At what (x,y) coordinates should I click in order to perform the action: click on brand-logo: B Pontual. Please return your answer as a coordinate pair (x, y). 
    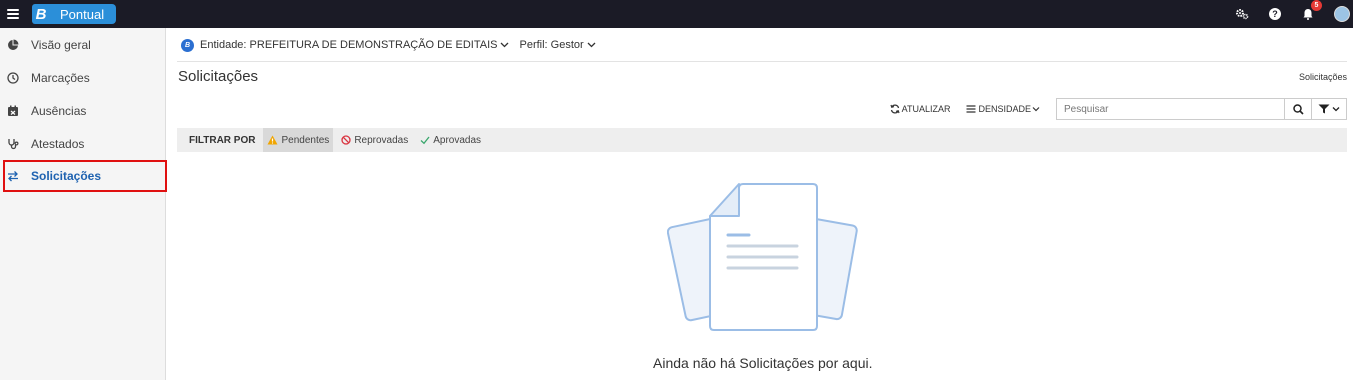
    Looking at the image, I should click on (74, 14).